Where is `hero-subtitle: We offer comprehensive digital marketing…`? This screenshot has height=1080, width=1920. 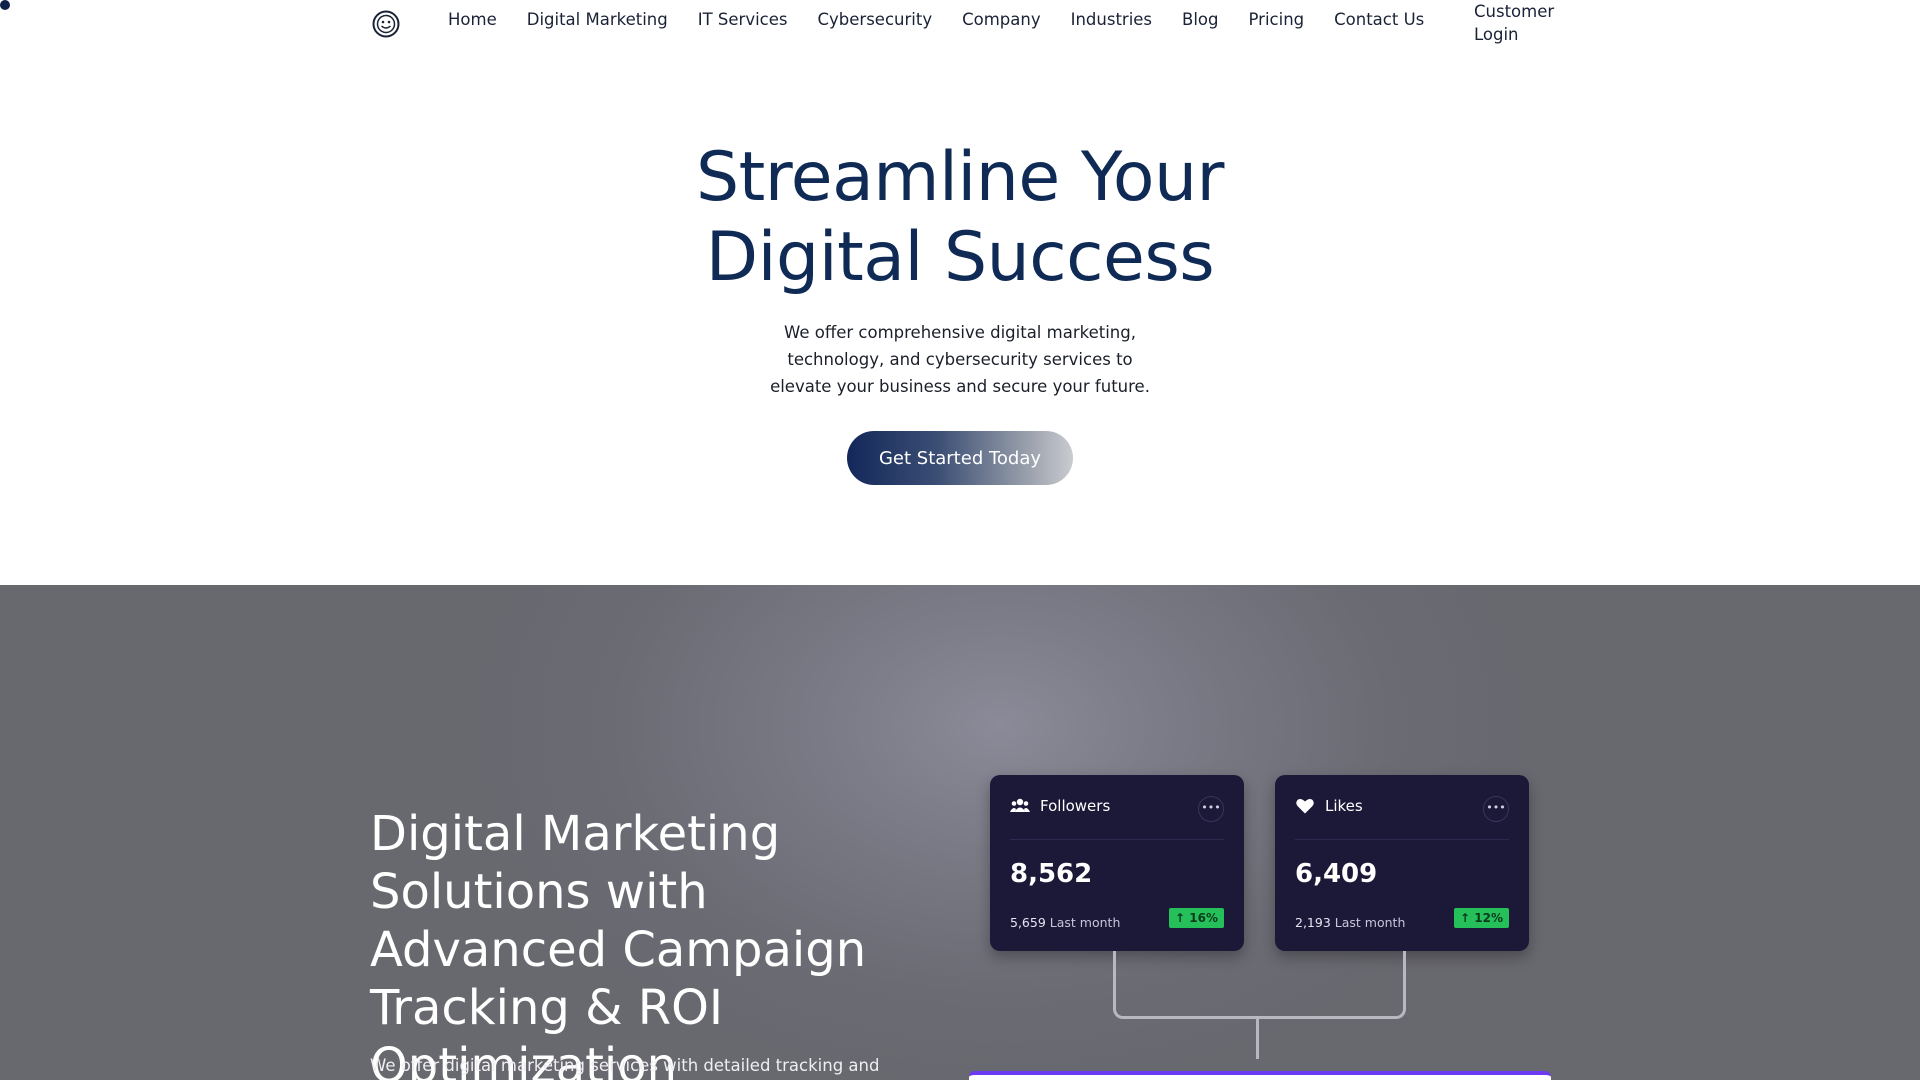 hero-subtitle: We offer comprehensive digital marketing… is located at coordinates (960, 359).